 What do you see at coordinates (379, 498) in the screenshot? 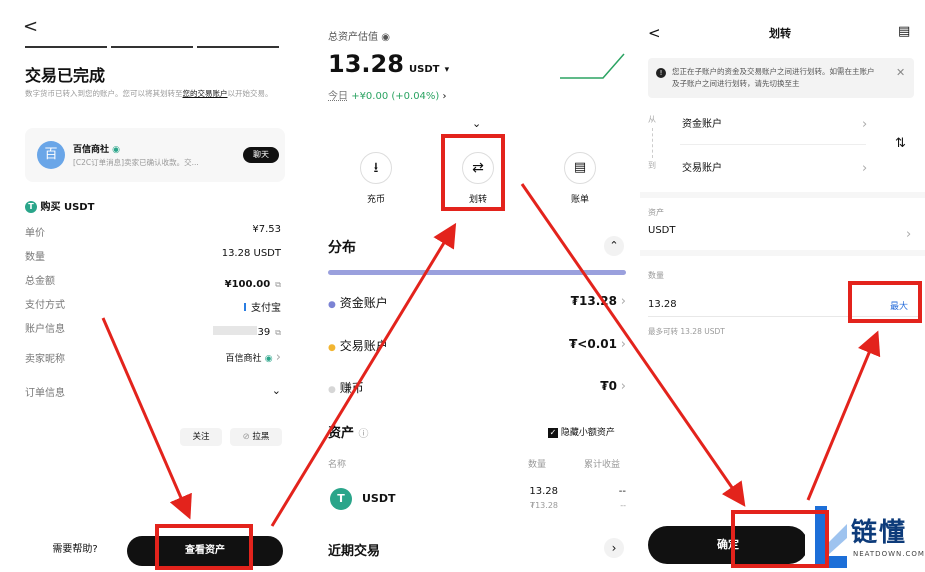
I see `asset-name: USDT` at bounding box center [379, 498].